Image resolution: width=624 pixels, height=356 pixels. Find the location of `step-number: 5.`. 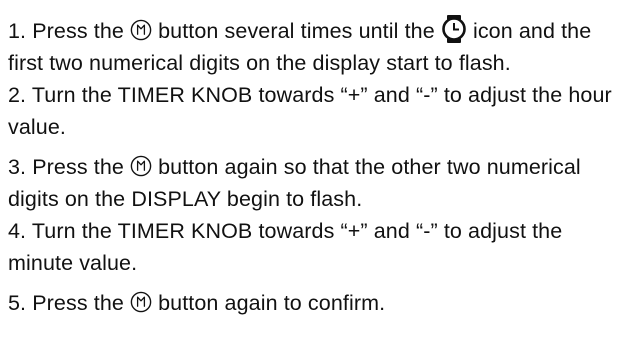

step-number: 5. is located at coordinates (17, 303).